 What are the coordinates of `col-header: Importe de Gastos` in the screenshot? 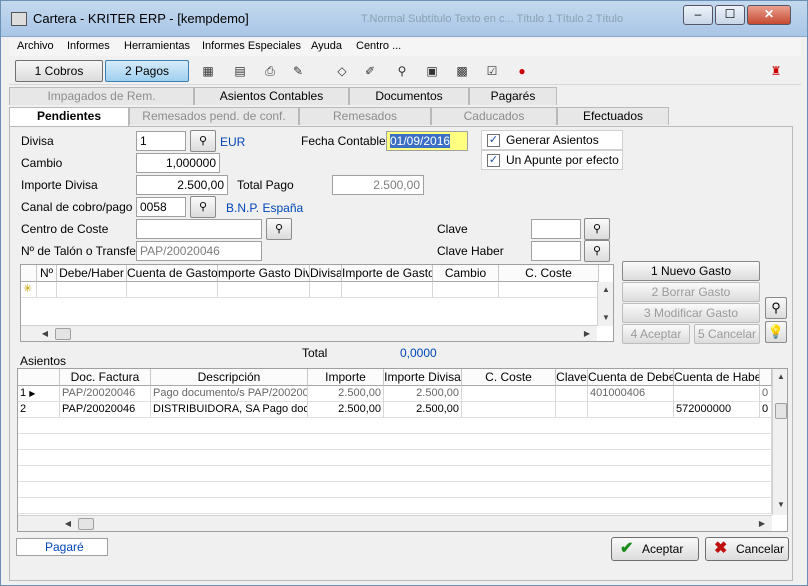 It's located at (387, 273).